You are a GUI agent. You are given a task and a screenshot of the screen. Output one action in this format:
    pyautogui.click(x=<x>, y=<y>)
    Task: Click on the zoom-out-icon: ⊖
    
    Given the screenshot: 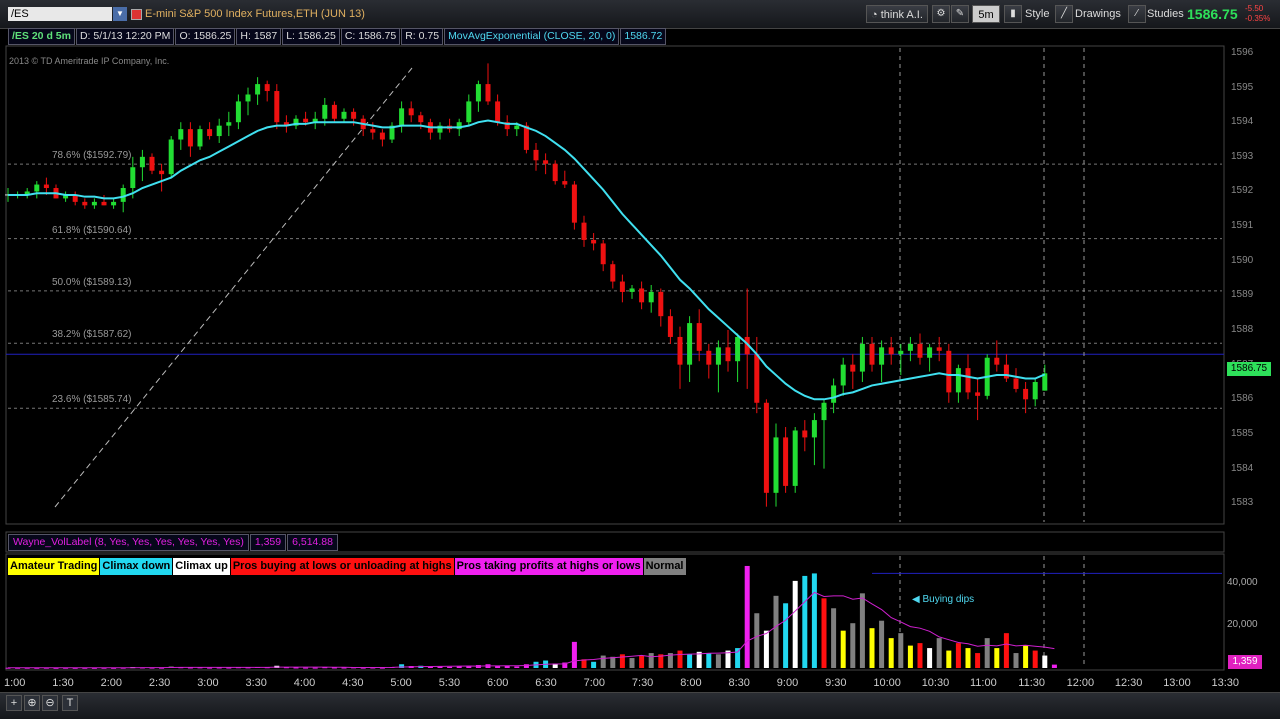 What is the action you would take?
    pyautogui.click(x=50, y=703)
    